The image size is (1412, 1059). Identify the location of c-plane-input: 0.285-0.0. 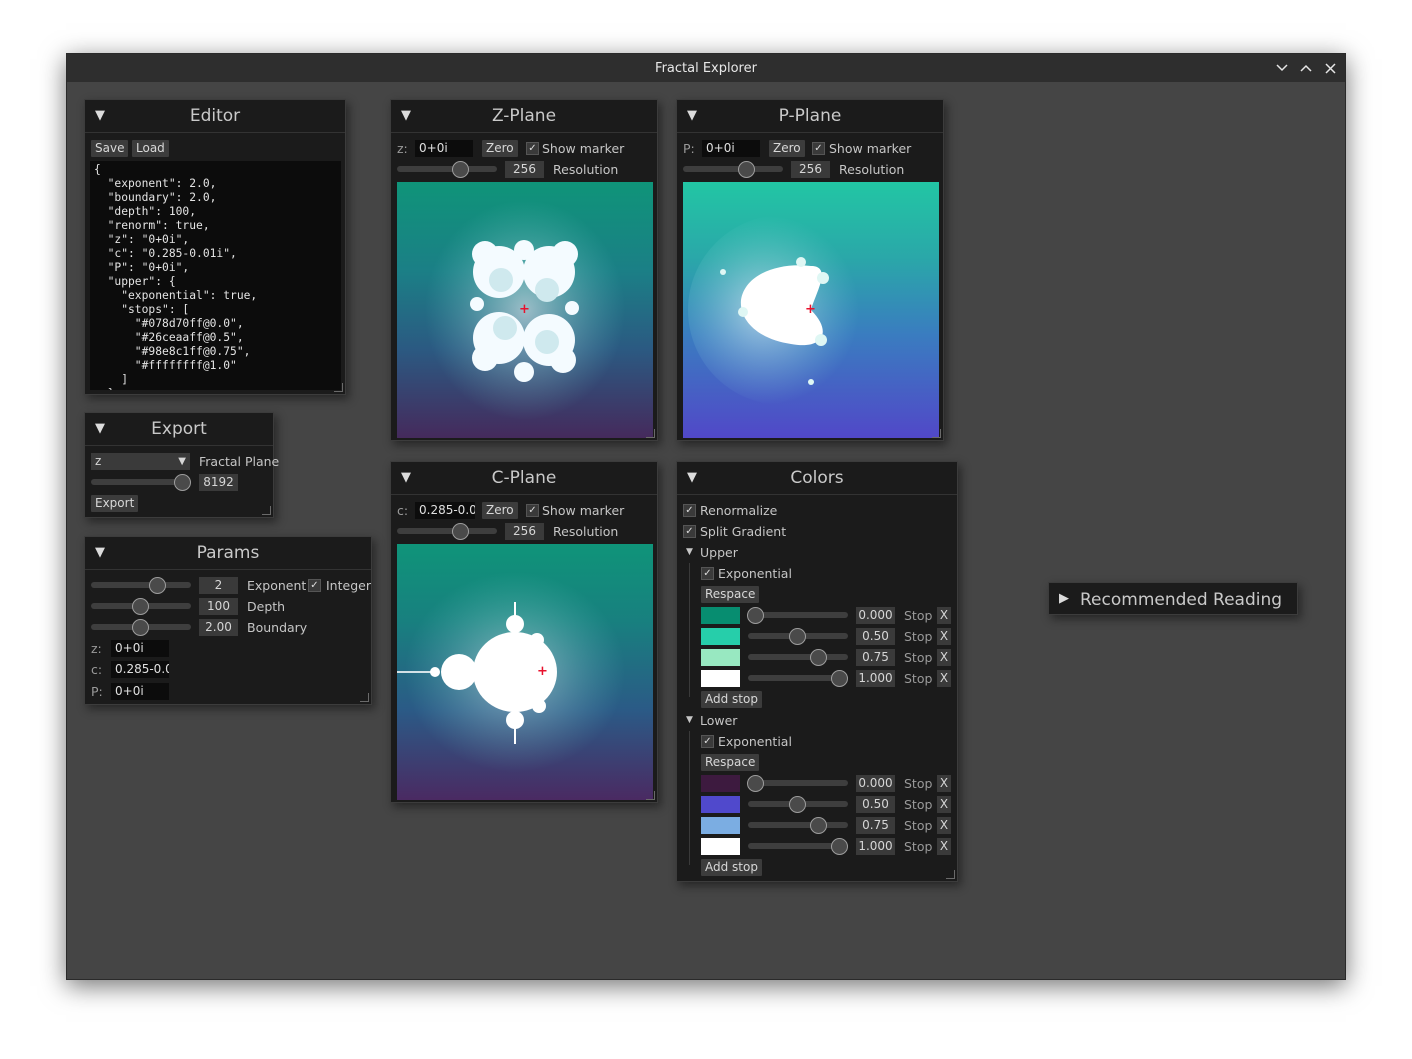
(445, 510).